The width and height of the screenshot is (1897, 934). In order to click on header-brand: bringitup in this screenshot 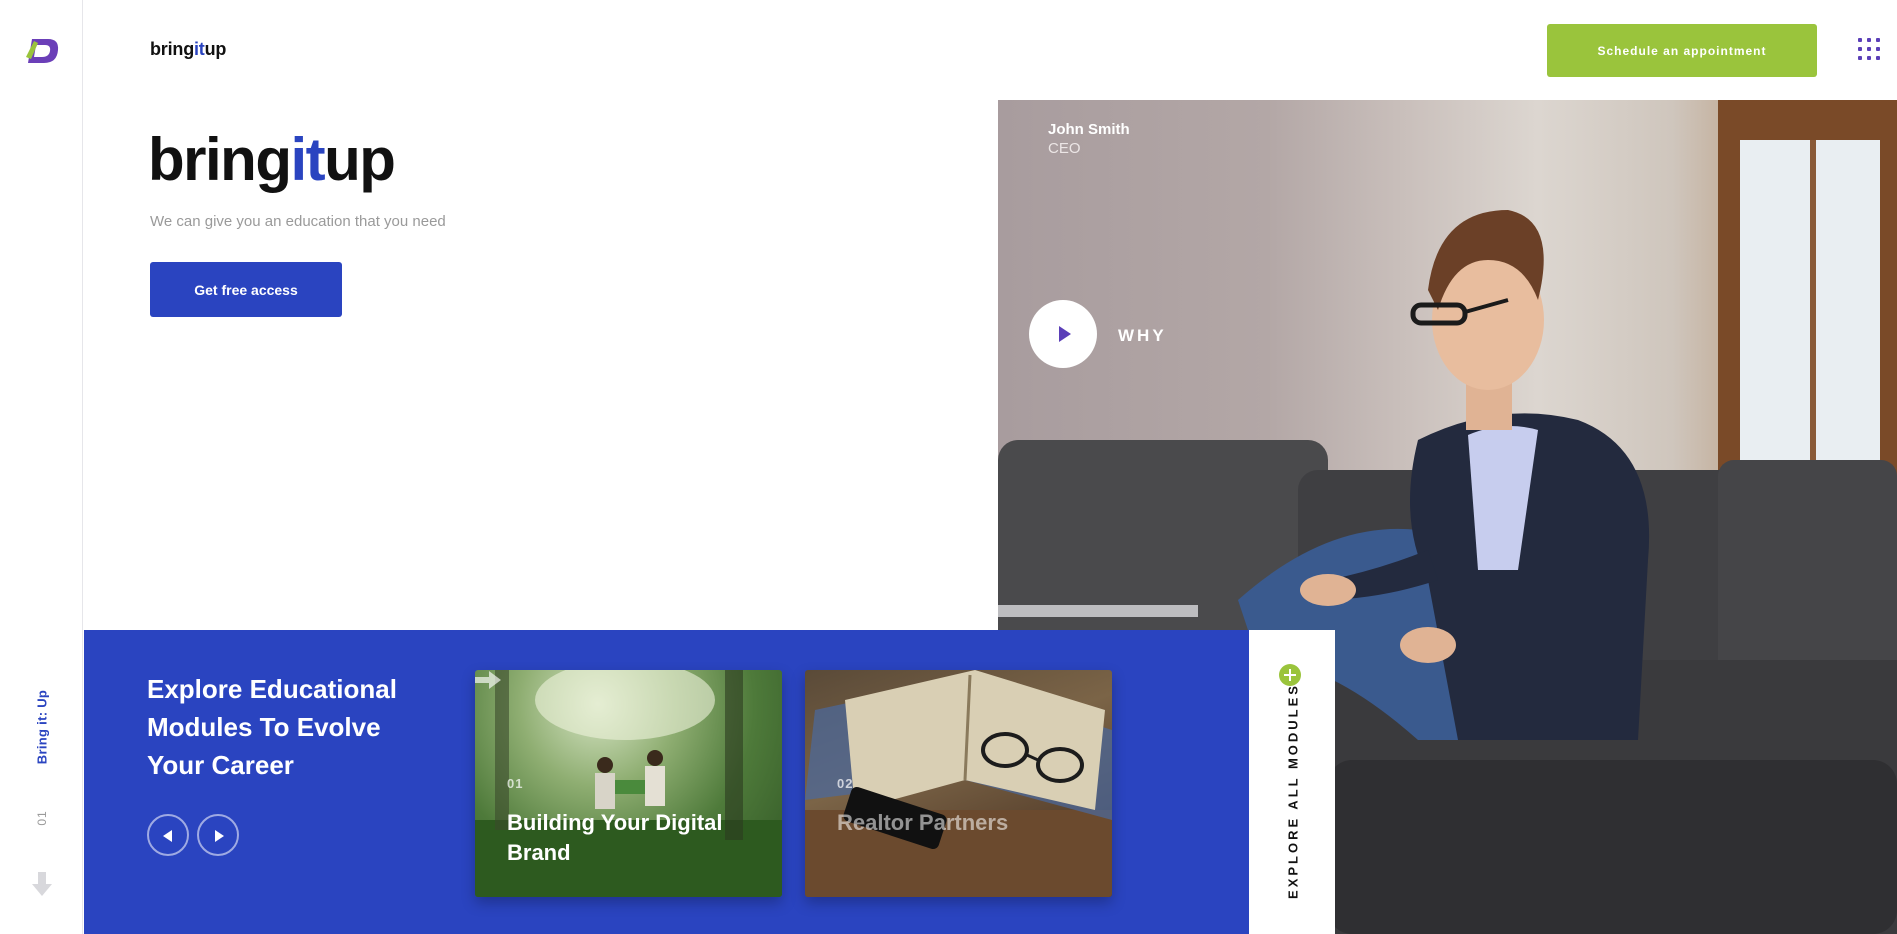, I will do `click(188, 49)`.